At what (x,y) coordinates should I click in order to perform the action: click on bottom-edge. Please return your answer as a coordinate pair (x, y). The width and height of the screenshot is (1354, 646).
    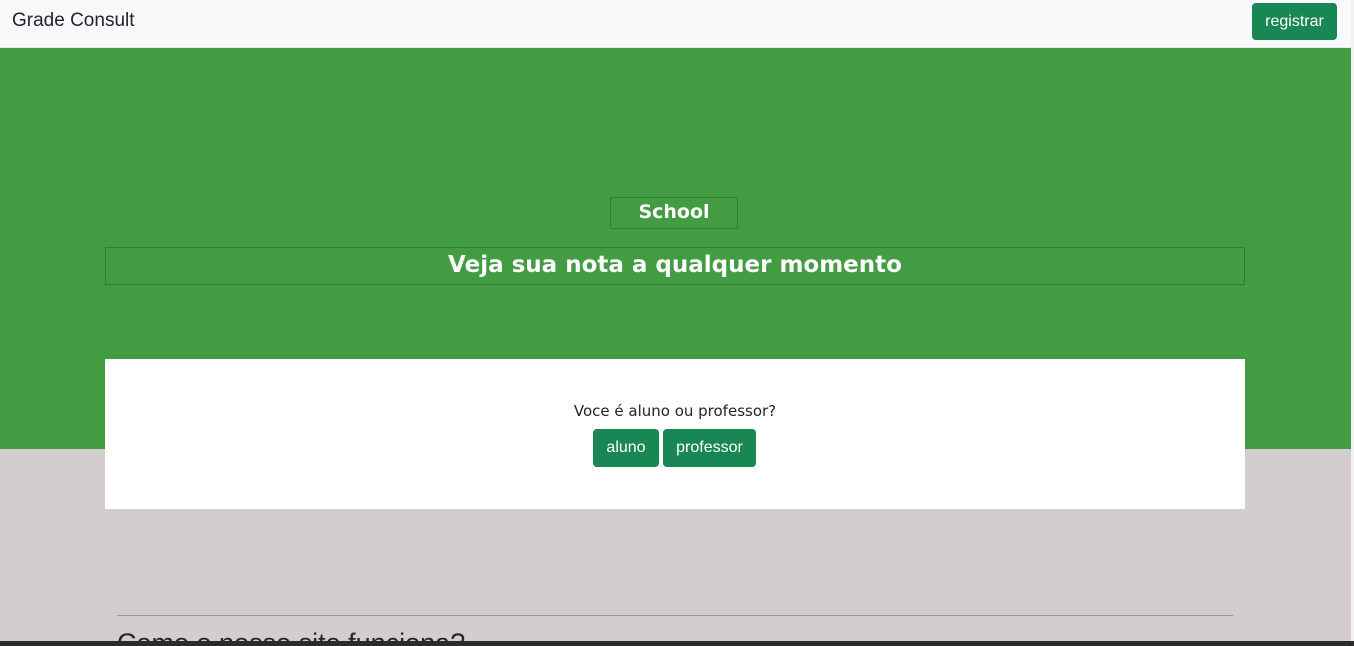
    Looking at the image, I should click on (677, 643).